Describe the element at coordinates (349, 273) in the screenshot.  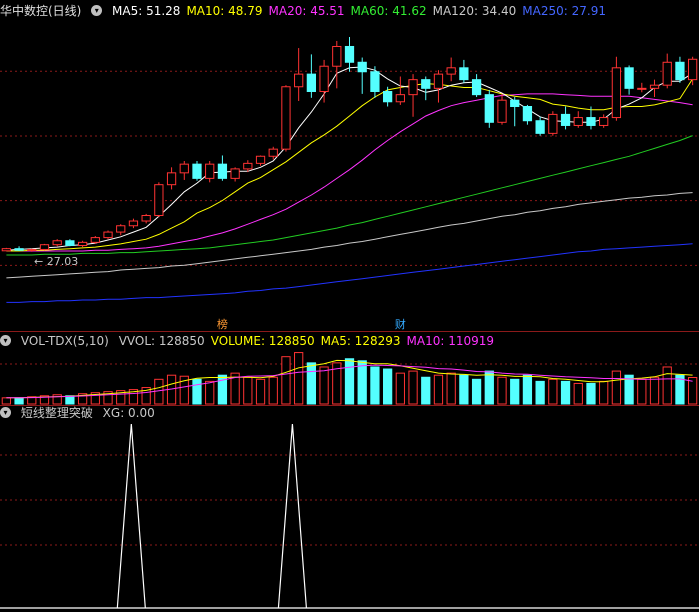
I see `ma250-line` at that location.